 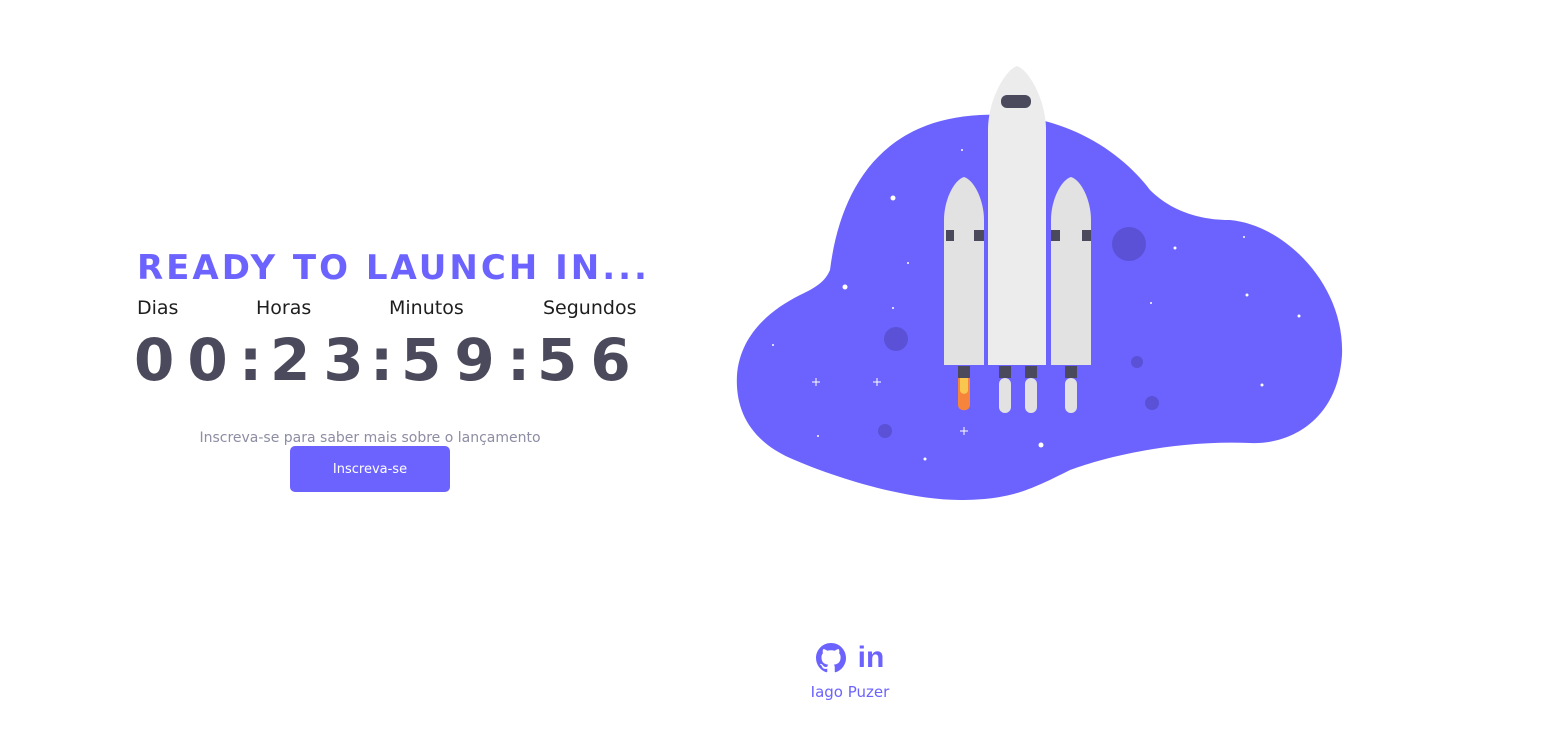 I want to click on hours-label: Horas, so click(x=284, y=308).